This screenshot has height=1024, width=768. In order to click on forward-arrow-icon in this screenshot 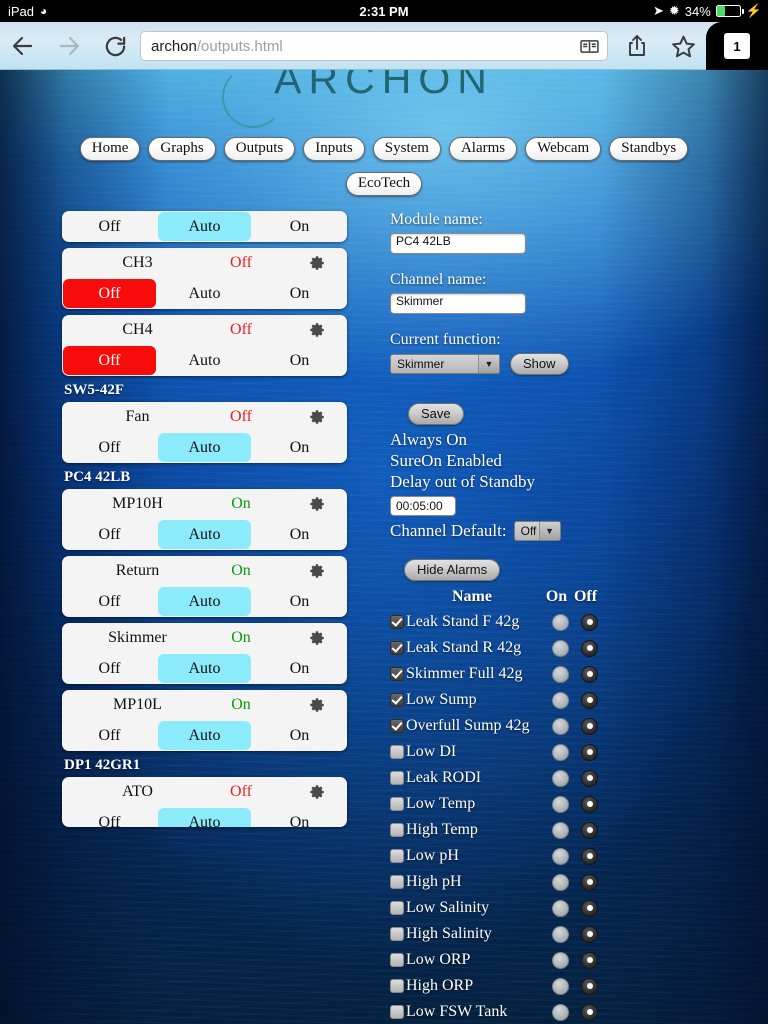, I will do `click(69, 46)`.